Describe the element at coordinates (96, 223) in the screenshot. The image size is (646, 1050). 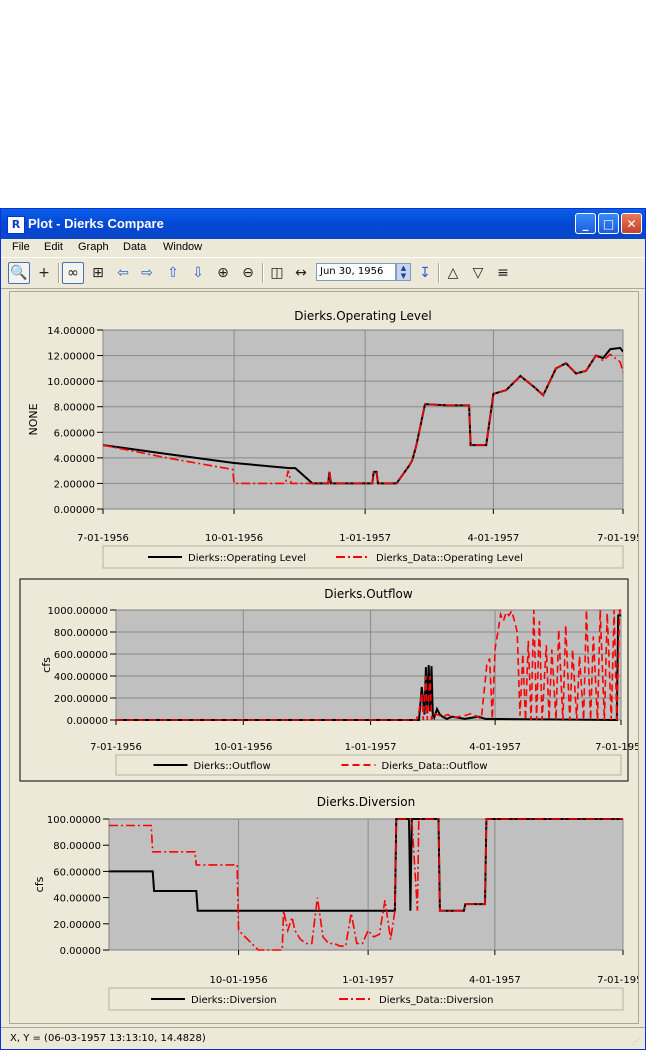
I see `window-title: Plot - Dierks Compare` at that location.